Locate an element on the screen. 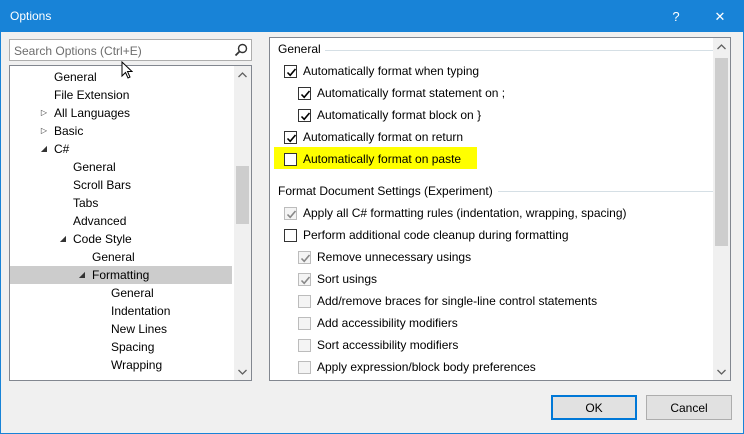  close-button: ✕ is located at coordinates (720, 16).